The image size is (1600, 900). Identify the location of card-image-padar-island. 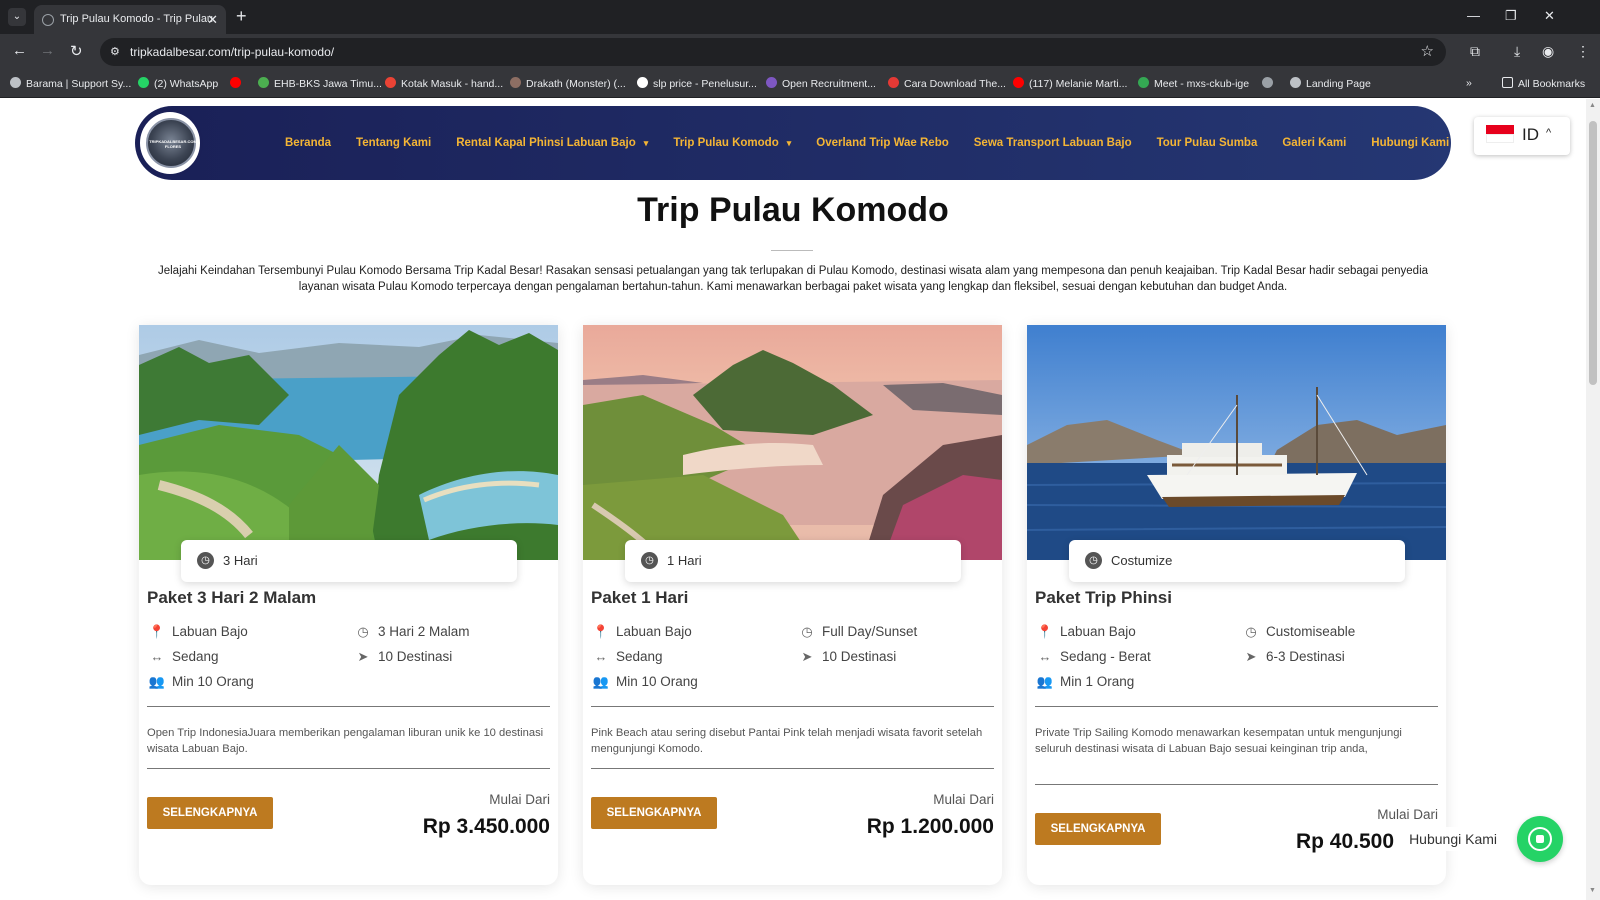
(348, 442).